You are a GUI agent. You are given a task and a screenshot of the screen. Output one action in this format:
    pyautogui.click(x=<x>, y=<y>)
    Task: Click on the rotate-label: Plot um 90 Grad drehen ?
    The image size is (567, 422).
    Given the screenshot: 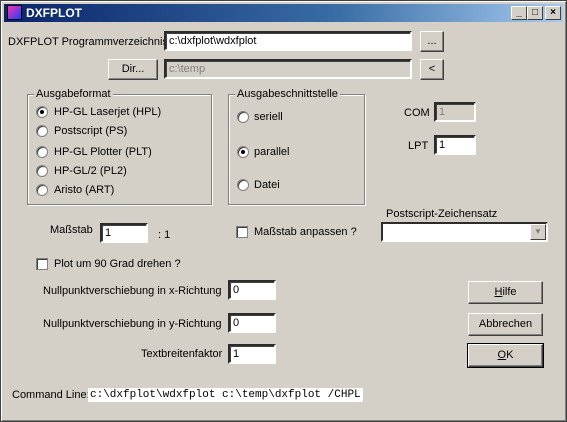 What is the action you would take?
    pyautogui.click(x=117, y=264)
    